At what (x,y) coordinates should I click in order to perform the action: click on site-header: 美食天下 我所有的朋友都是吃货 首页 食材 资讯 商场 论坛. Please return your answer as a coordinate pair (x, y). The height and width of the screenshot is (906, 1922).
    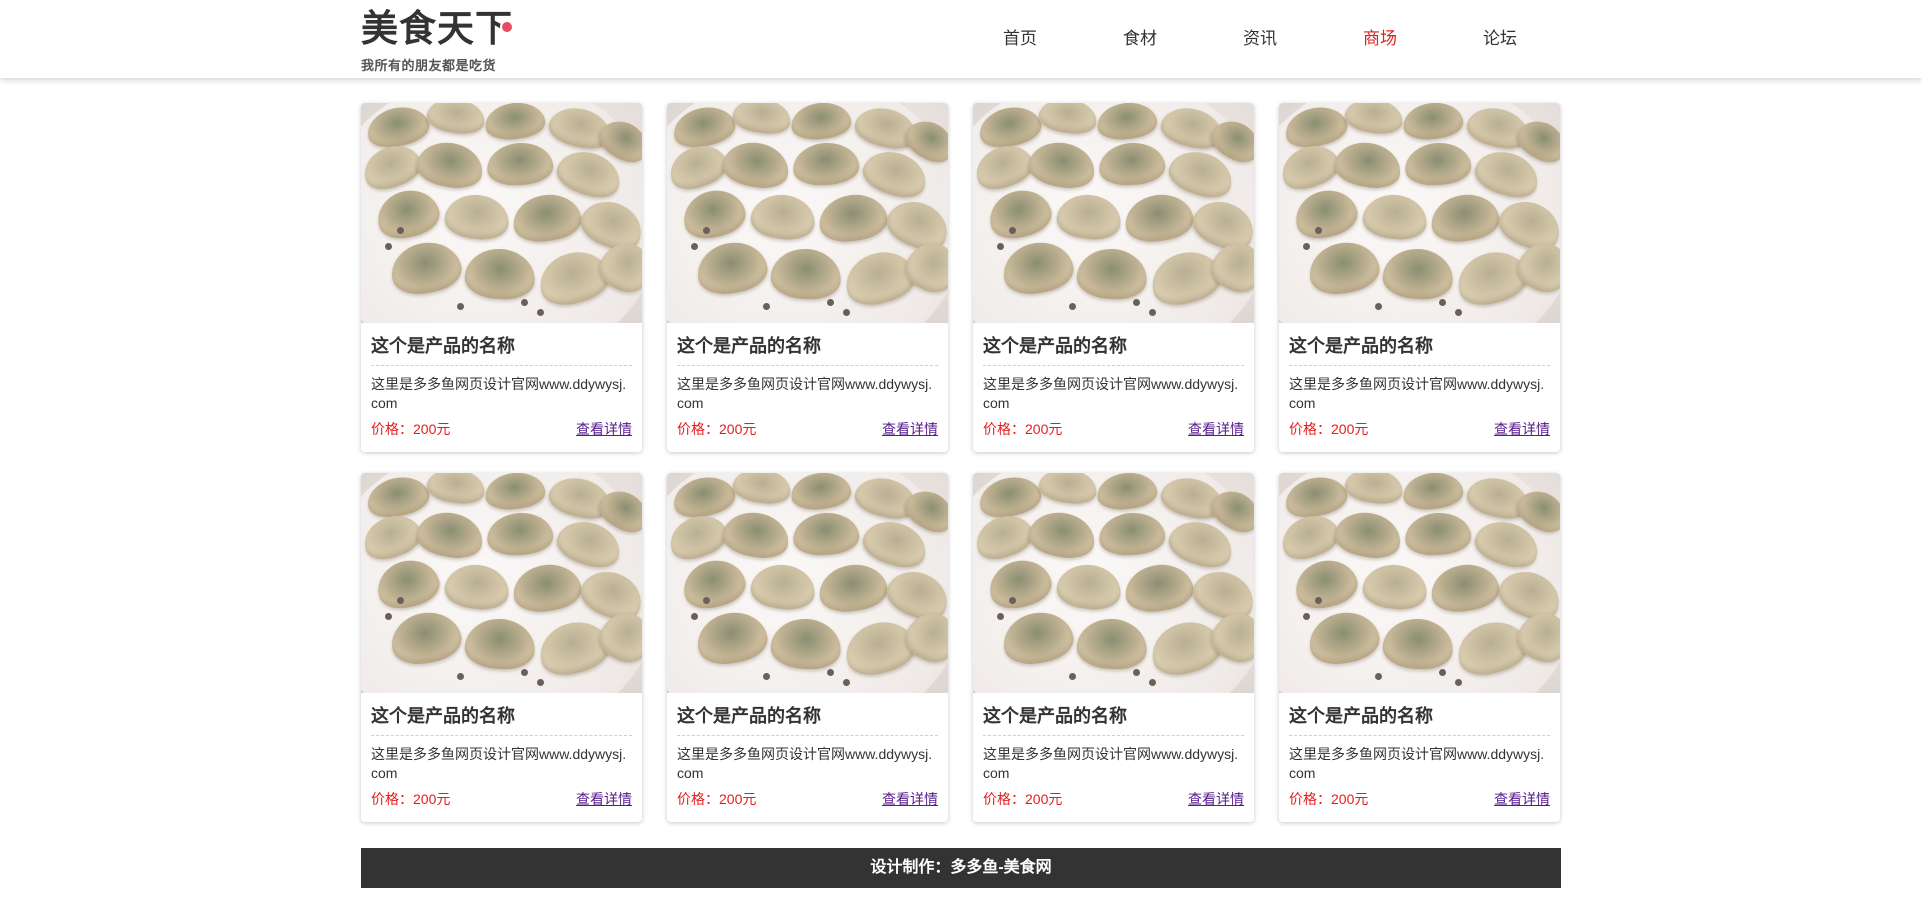
    Looking at the image, I should click on (961, 39).